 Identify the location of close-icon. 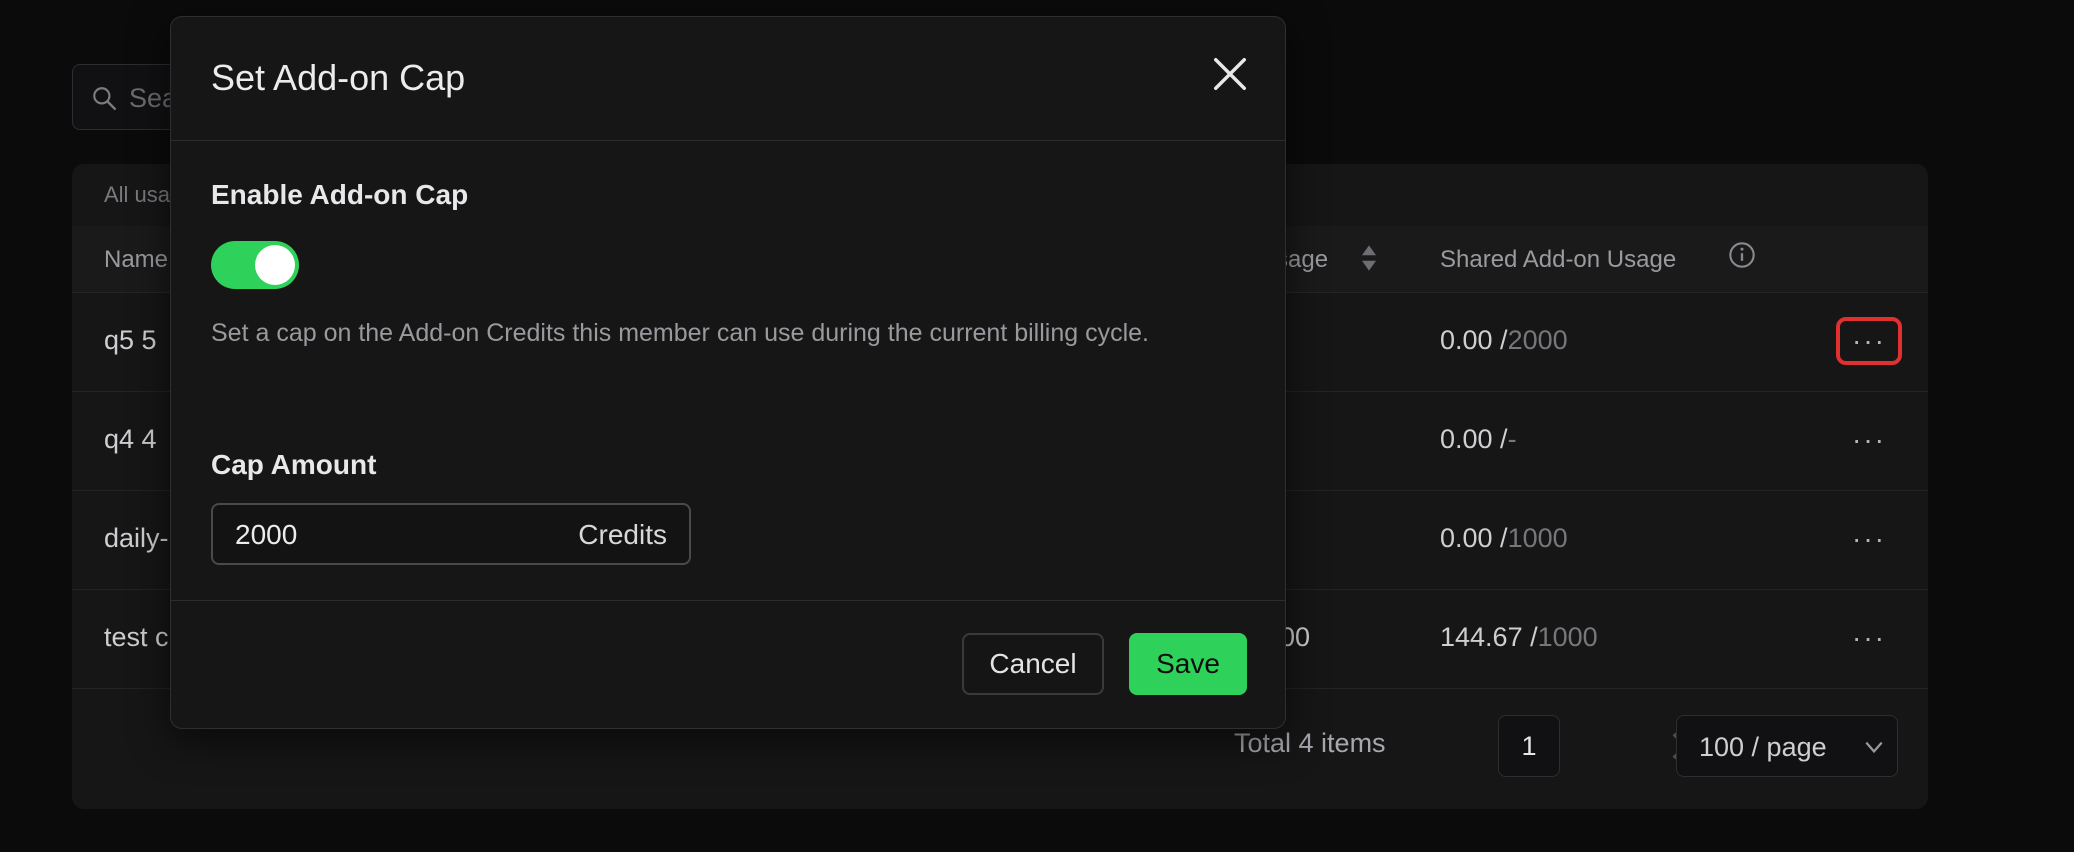
(1230, 74).